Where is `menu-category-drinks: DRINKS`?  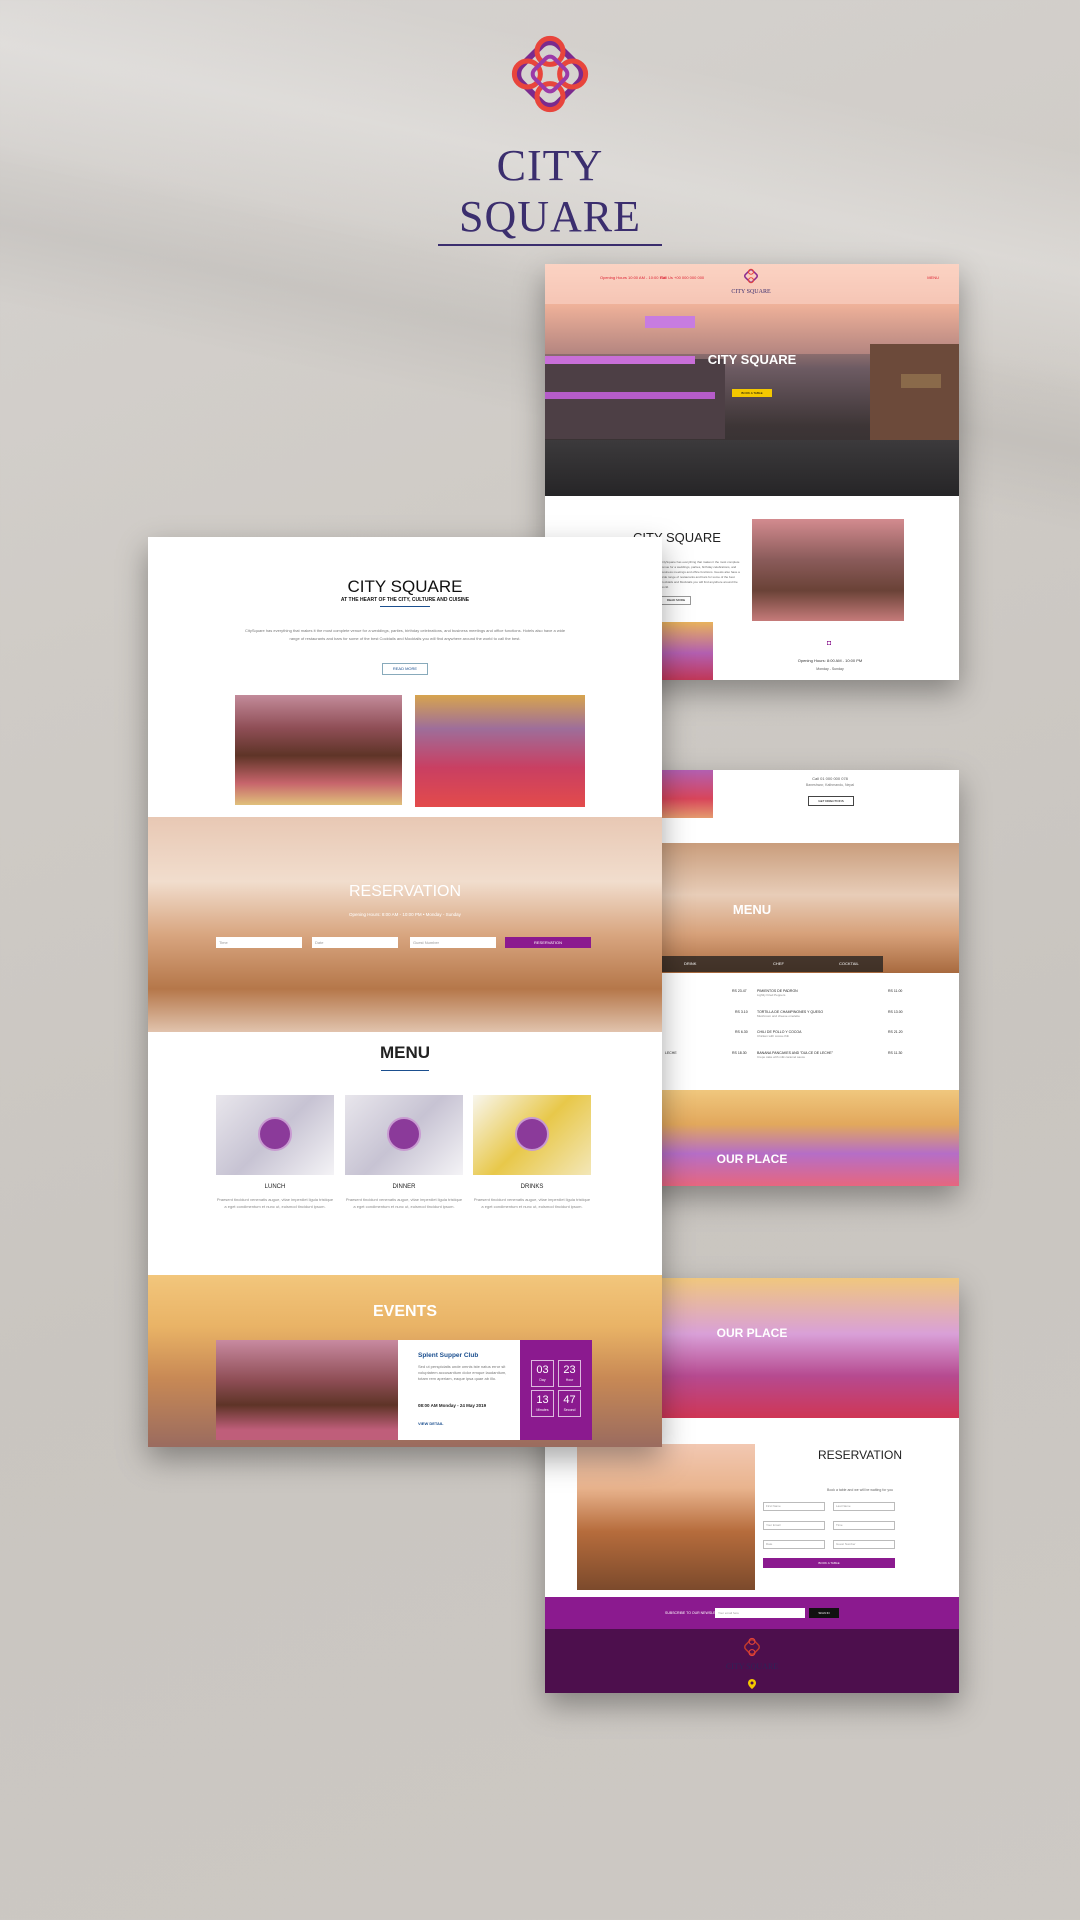 menu-category-drinks: DRINKS is located at coordinates (532, 1187).